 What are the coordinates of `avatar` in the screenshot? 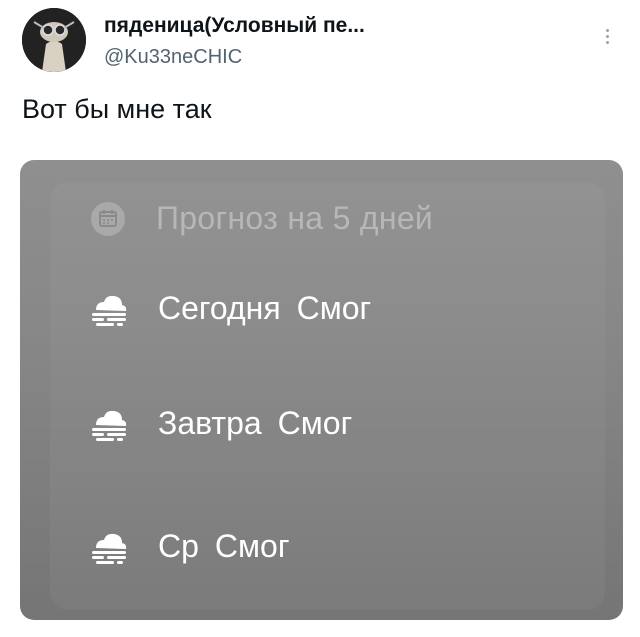 It's located at (54, 40).